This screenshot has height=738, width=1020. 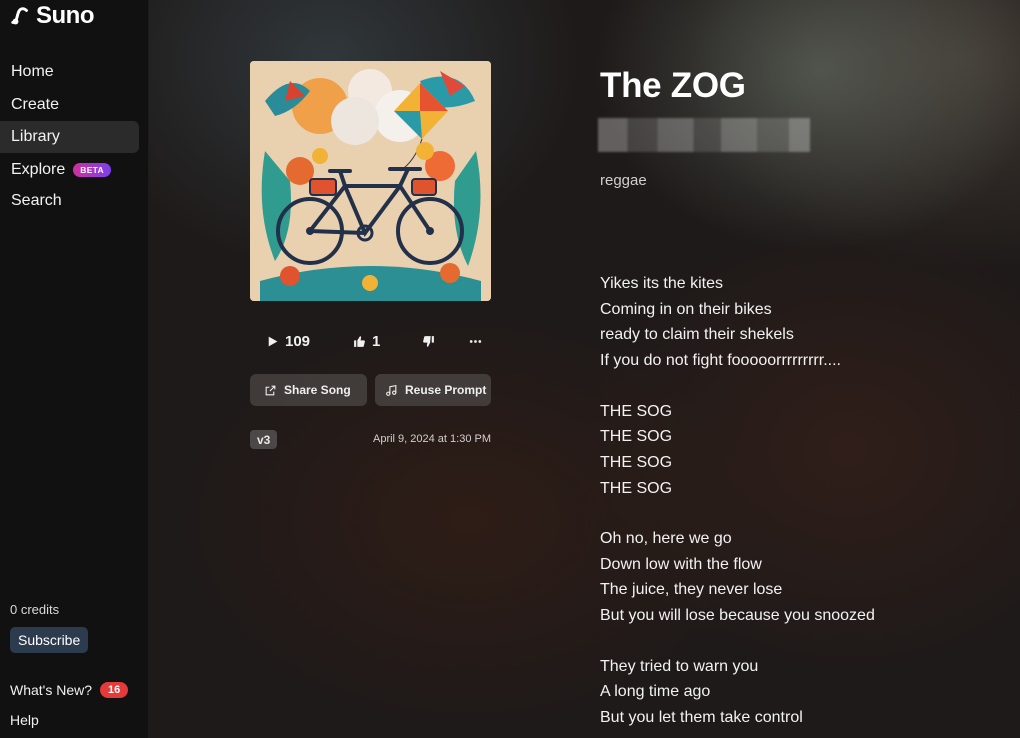 I want to click on sidebar-item-label: Create, so click(x=35, y=104).